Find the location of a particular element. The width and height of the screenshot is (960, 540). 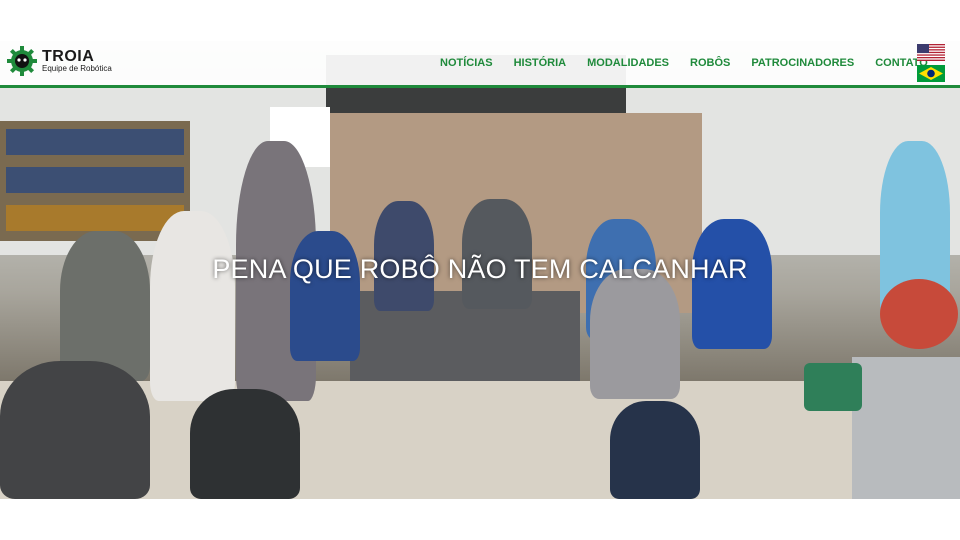

logo: TROIA Equipe de Robótica is located at coordinates (59, 61).